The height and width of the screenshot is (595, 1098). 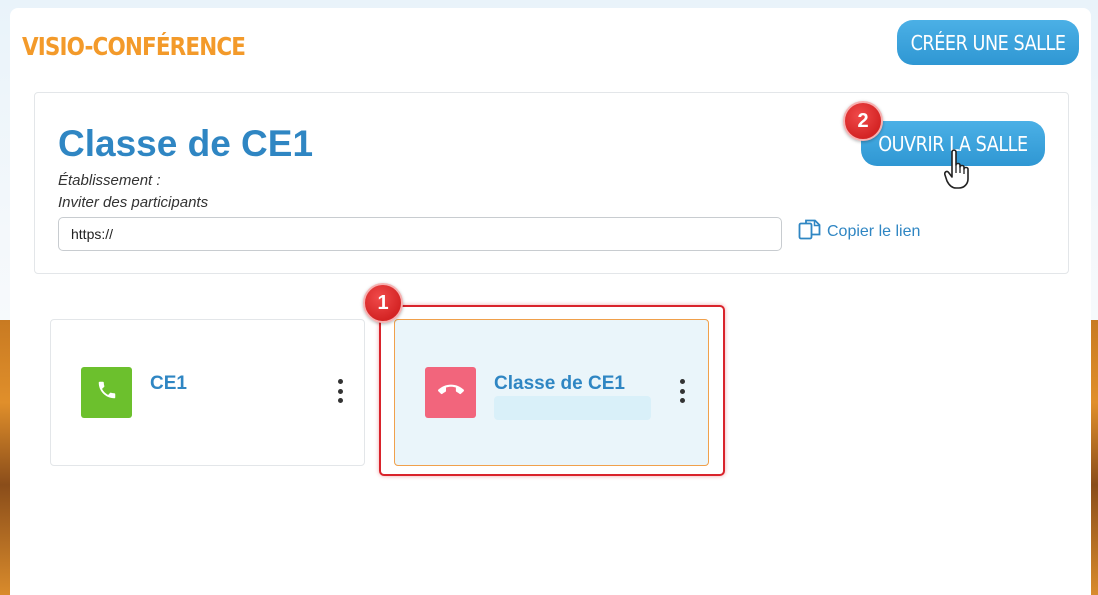 What do you see at coordinates (863, 121) in the screenshot?
I see `step-badge-2: 2` at bounding box center [863, 121].